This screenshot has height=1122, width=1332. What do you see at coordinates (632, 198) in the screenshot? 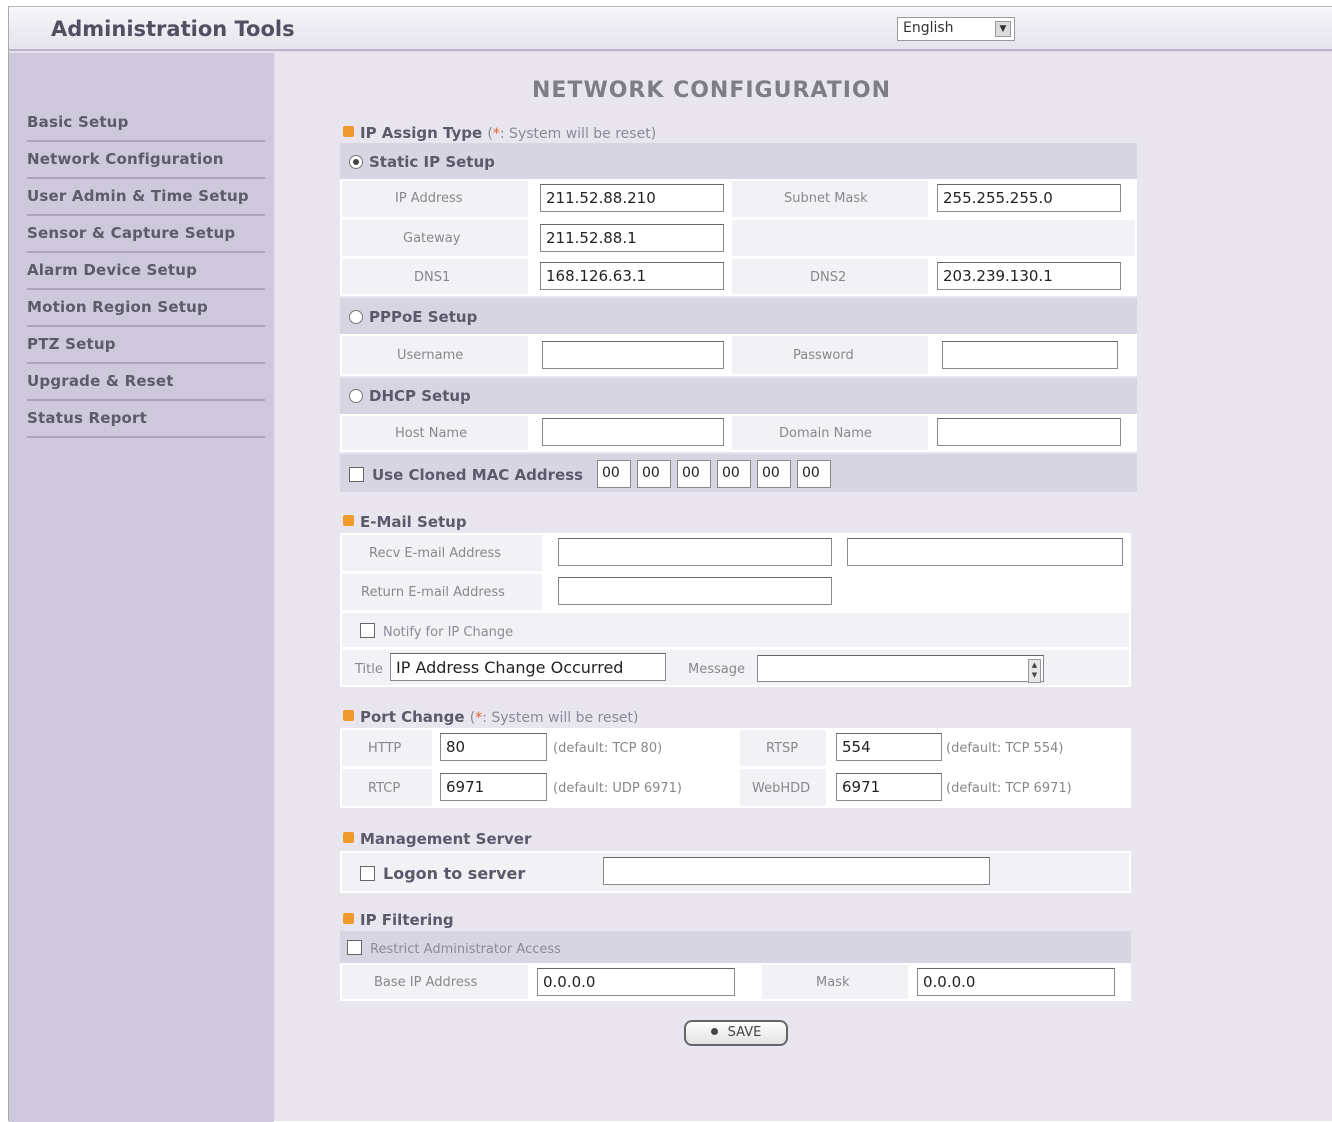
I see `ip-address-input: 211.52.88.210` at bounding box center [632, 198].